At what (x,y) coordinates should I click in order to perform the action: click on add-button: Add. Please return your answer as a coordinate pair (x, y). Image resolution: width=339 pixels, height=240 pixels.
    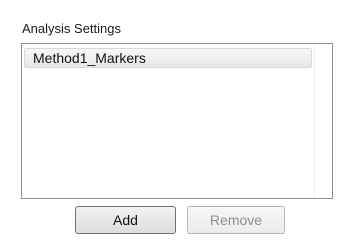
    Looking at the image, I should click on (125, 220).